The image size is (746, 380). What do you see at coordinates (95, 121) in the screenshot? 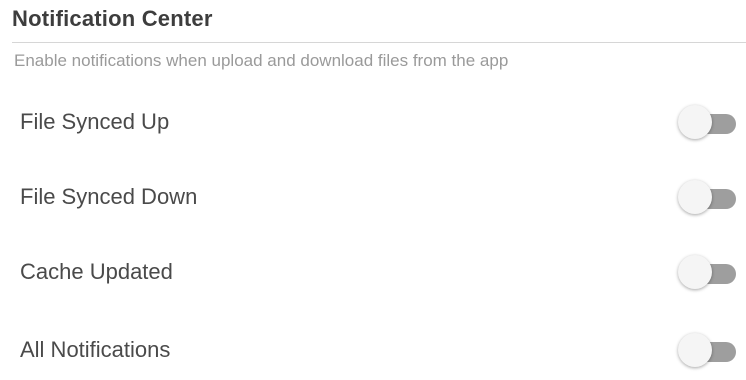
I see `setting-label: File Synced Up` at bounding box center [95, 121].